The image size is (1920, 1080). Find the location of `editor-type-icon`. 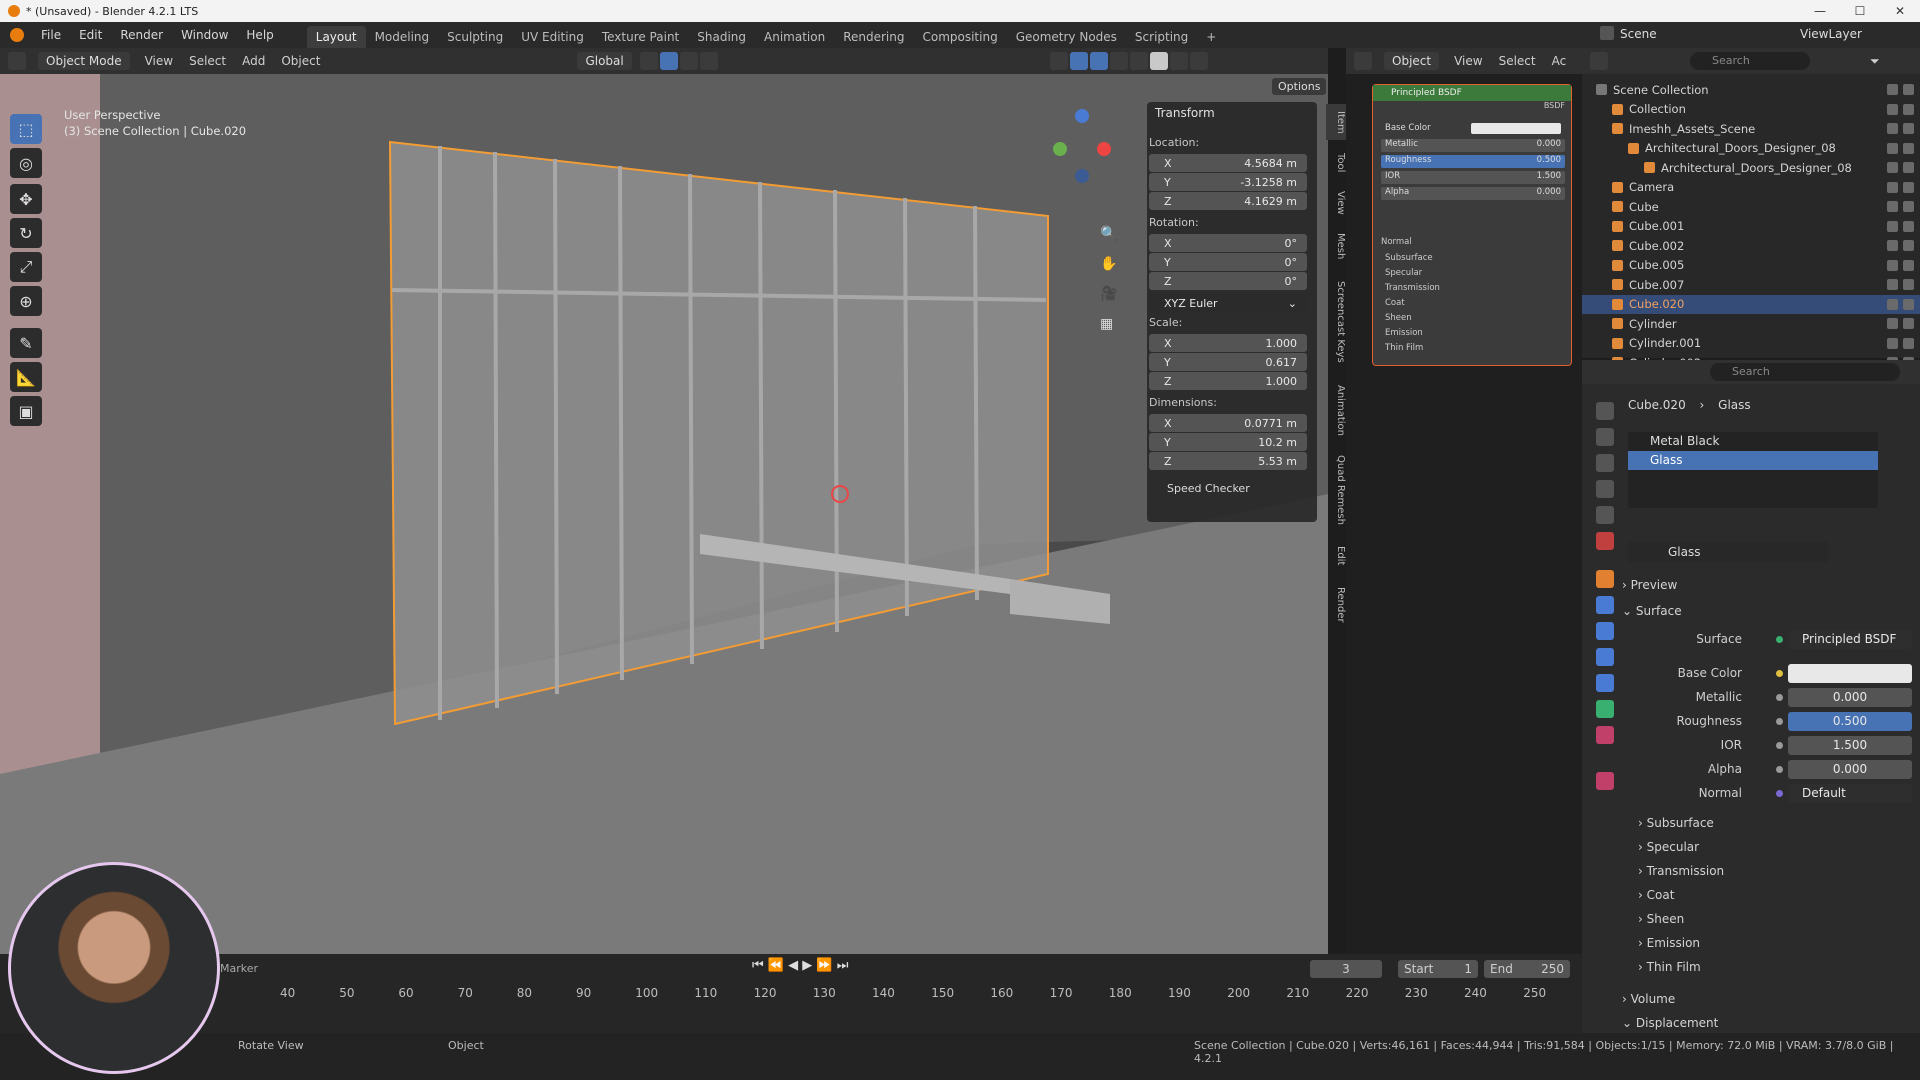

editor-type-icon is located at coordinates (17, 61).